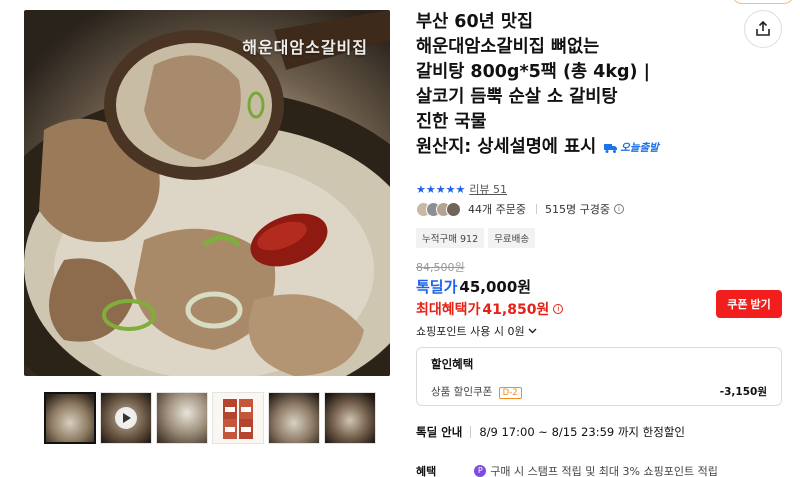 The height and width of the screenshot is (477, 800). I want to click on rating-row: ★★★★★ 리뷰 51, so click(461, 189).